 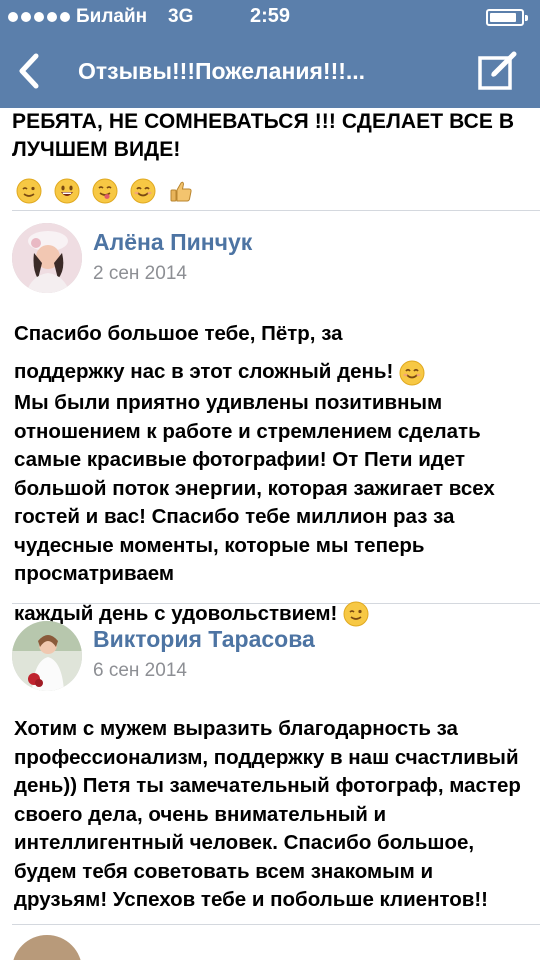 I want to click on compose-button, so click(x=499, y=71).